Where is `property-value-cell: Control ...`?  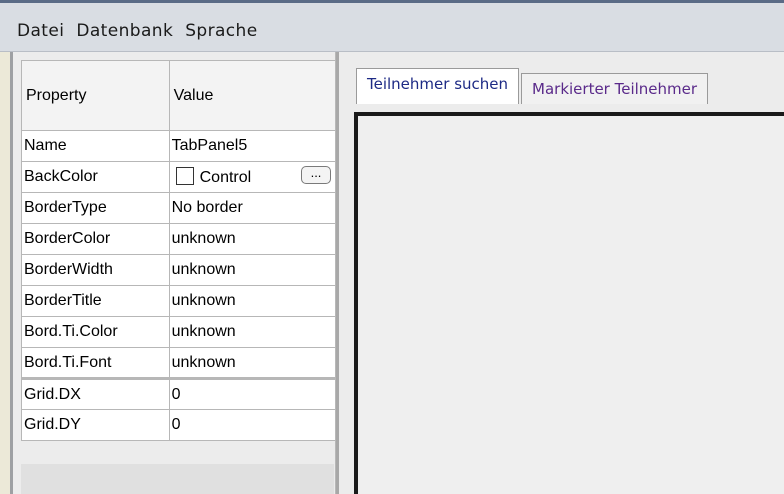 property-value-cell: Control ... is located at coordinates (253, 177).